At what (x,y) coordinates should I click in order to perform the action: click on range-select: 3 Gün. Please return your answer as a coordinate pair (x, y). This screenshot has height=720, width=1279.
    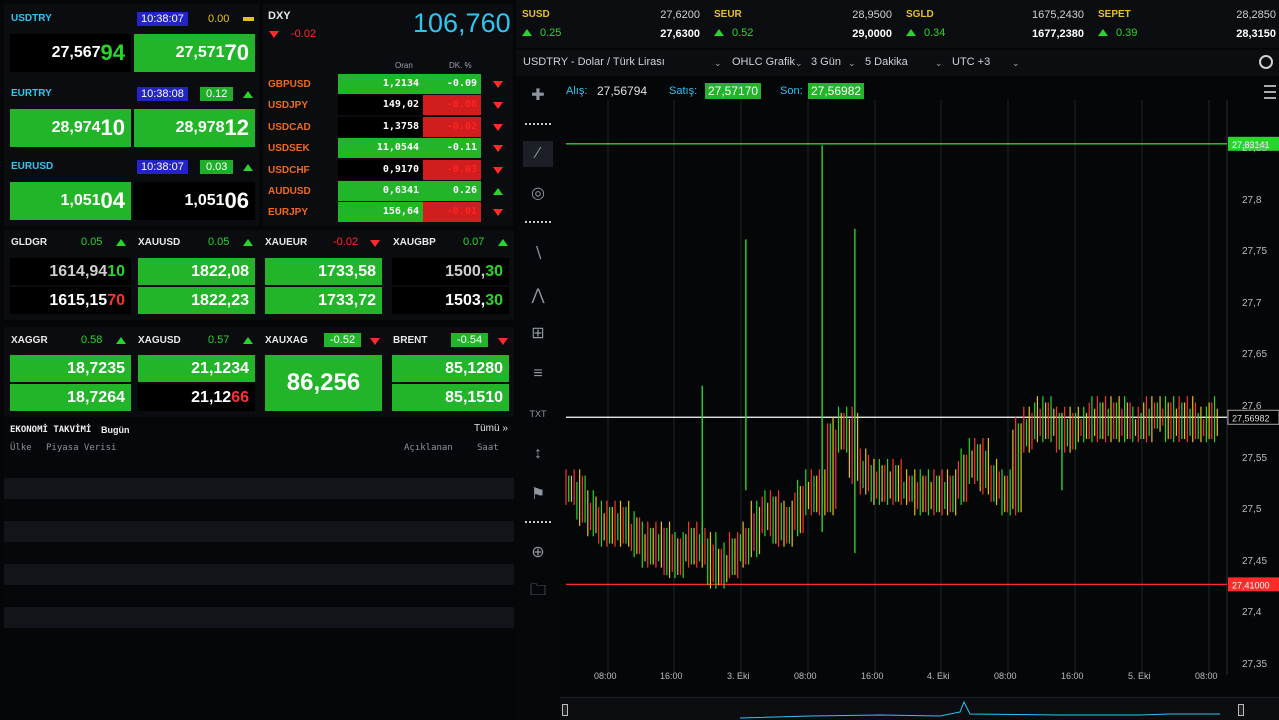
    Looking at the image, I should click on (826, 62).